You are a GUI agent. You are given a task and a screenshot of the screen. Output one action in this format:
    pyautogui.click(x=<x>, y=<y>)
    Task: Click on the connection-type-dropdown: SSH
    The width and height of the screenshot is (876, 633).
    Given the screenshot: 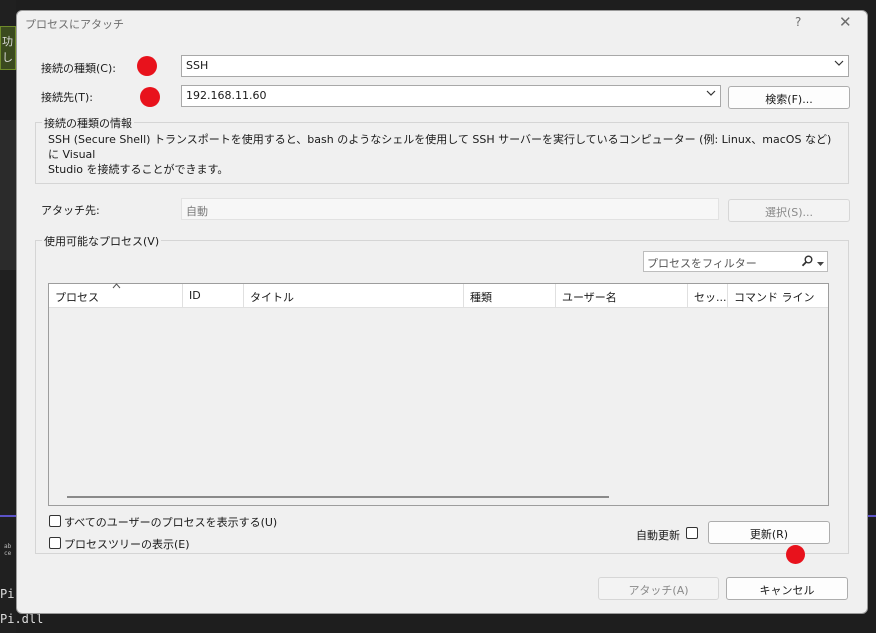 What is the action you would take?
    pyautogui.click(x=515, y=66)
    